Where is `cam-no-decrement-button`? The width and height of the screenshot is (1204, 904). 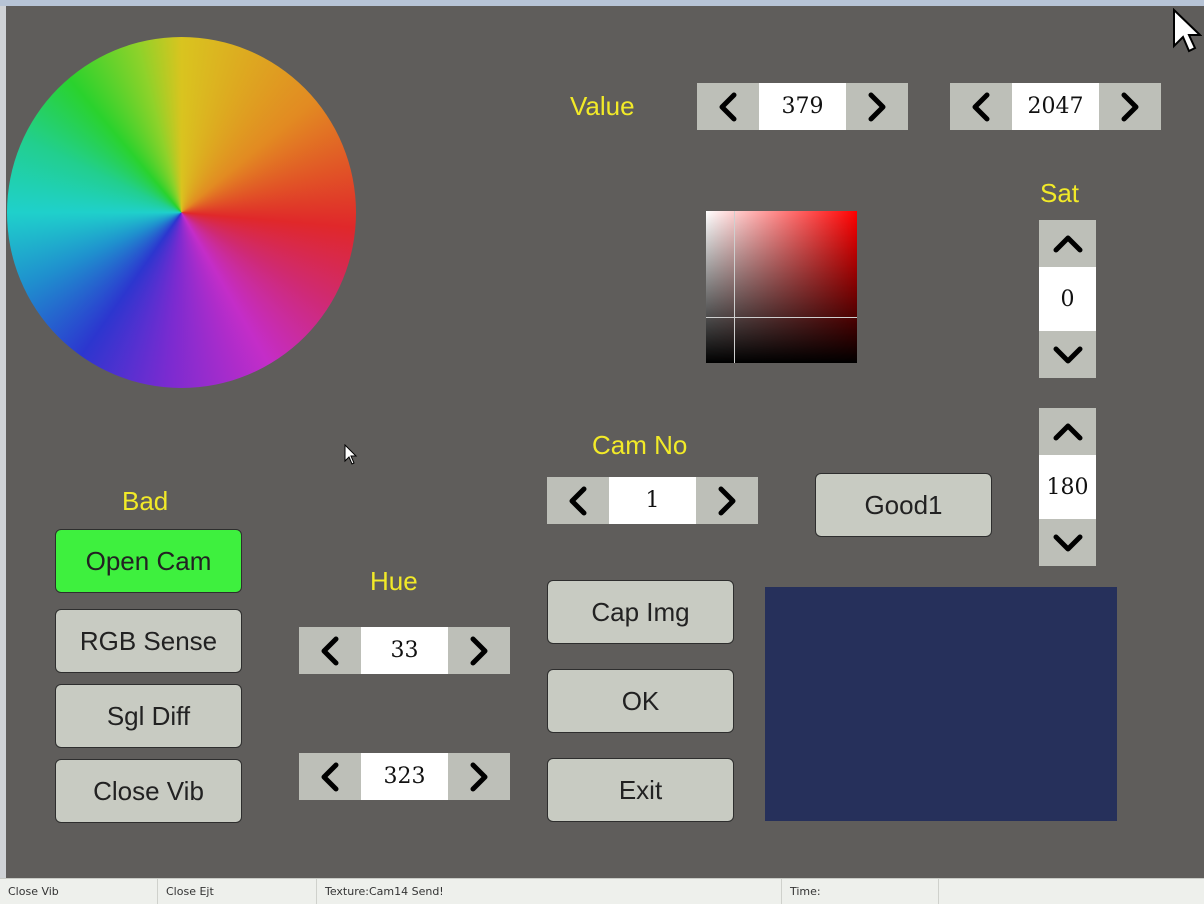
cam-no-decrement-button is located at coordinates (578, 500).